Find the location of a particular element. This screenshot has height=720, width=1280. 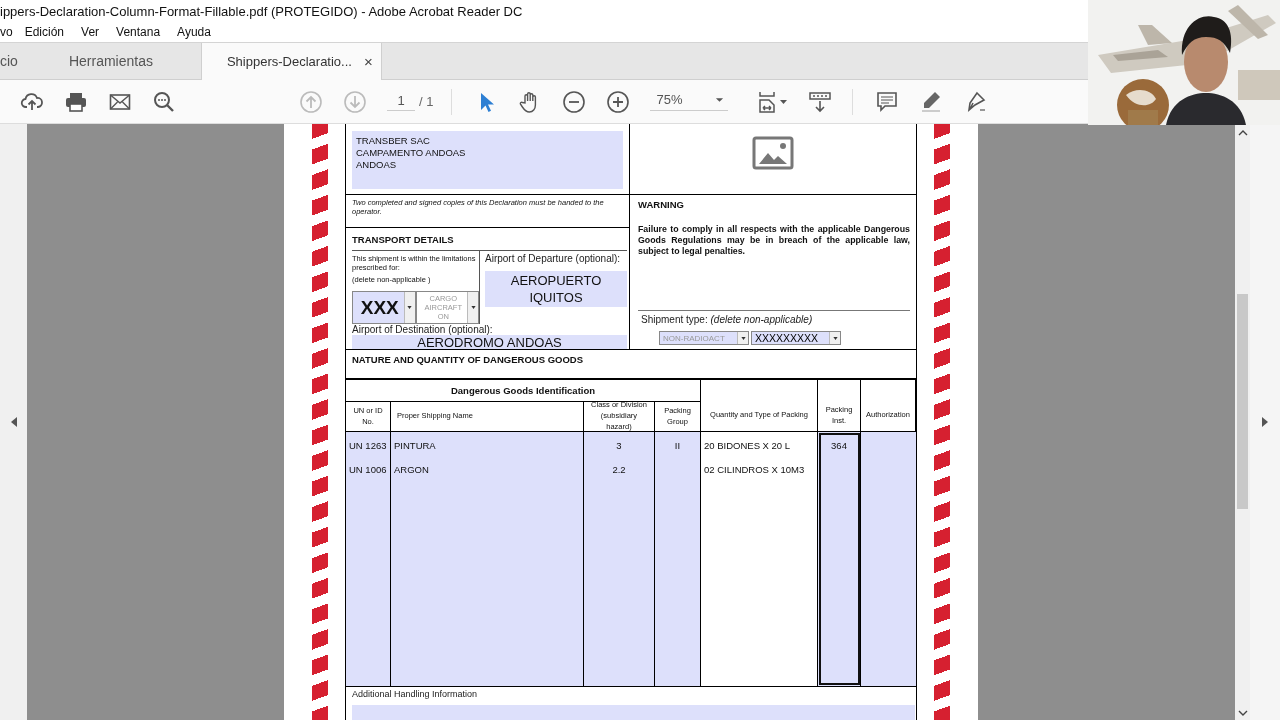

consignee-field: TRANSBER SAC CAMPAMENTO ANDOAS ANDOAS is located at coordinates (487, 160).